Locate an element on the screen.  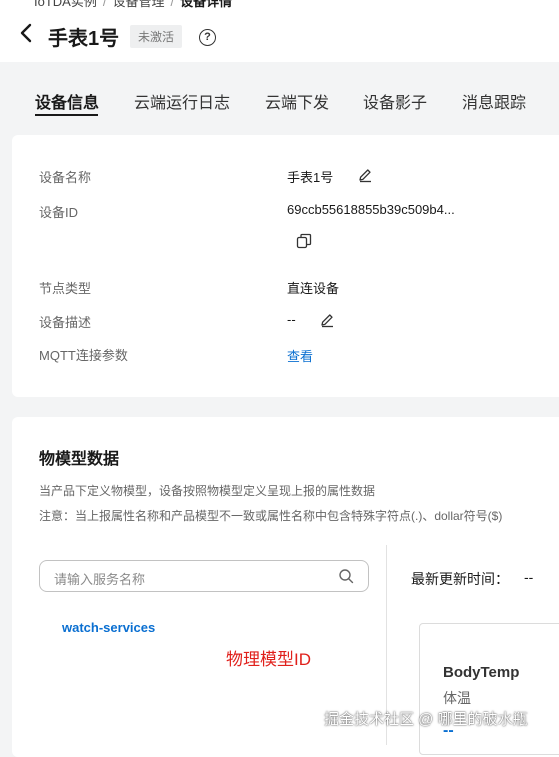
mqtt-view-link: 查看 is located at coordinates (300, 355).